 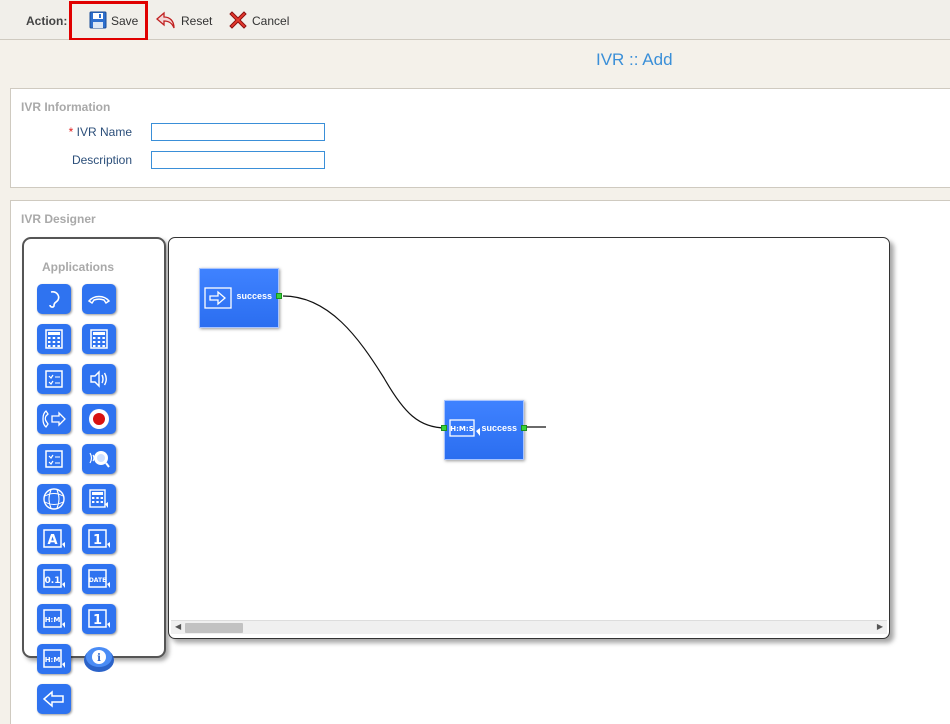 I want to click on start-node-success-label: success, so click(x=254, y=296).